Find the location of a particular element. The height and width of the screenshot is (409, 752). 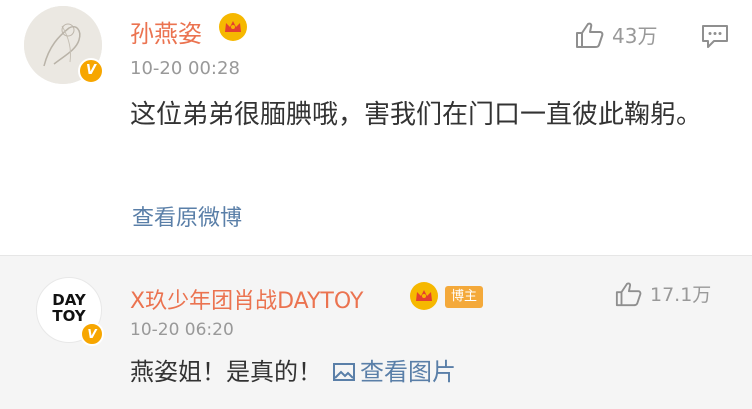

comment-time: 10-20 00:28 is located at coordinates (185, 68).